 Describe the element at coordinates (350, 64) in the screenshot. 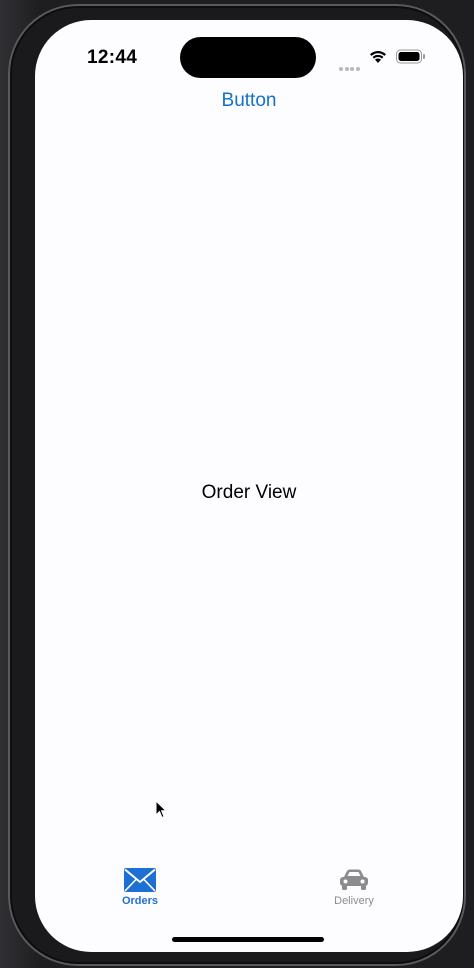

I see `cellular-dots-icon` at that location.